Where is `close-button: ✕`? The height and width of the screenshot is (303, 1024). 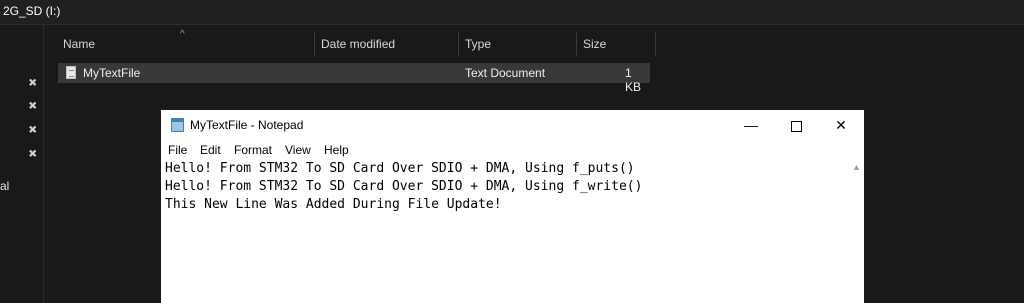
close-button: ✕ is located at coordinates (841, 125).